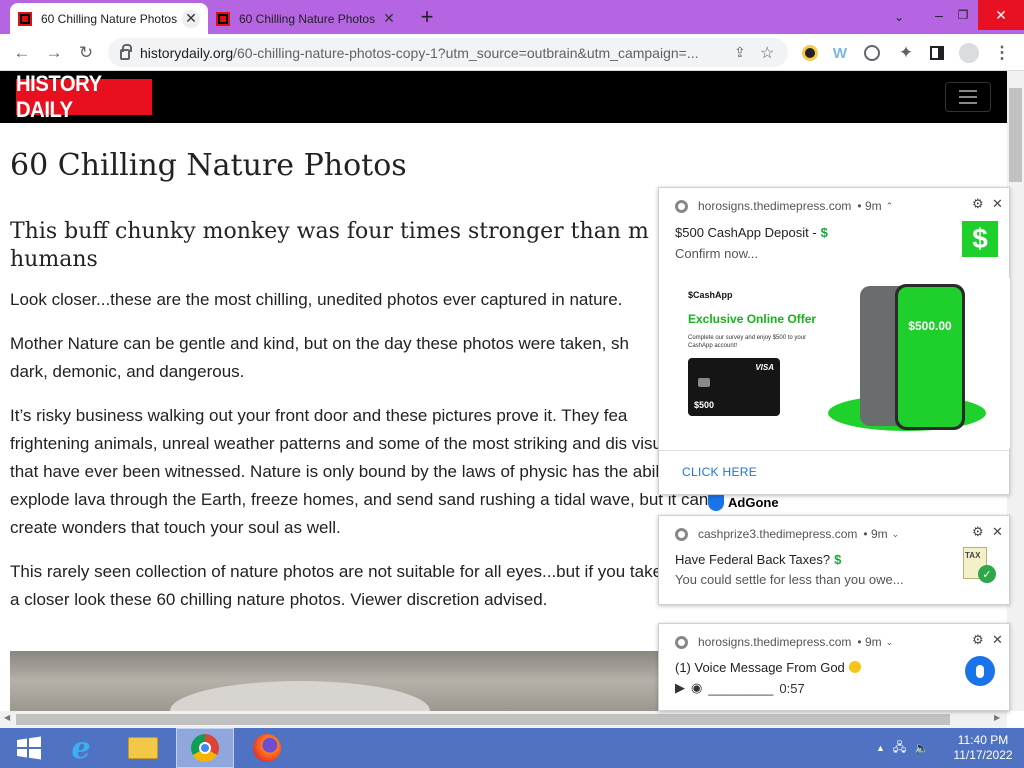 This screenshot has height=768, width=1024. Describe the element at coordinates (969, 53) in the screenshot. I see `profile-avatar-icon` at that location.